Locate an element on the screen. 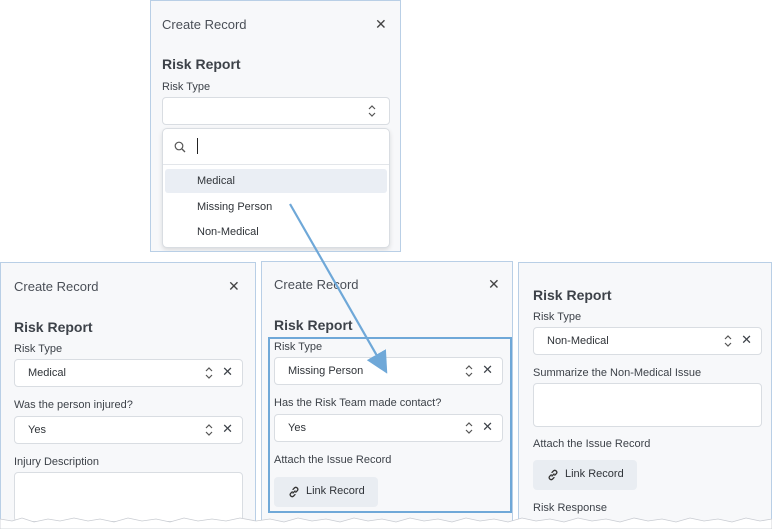 This screenshot has height=529, width=772. dropdown-search-input is located at coordinates (287, 146).